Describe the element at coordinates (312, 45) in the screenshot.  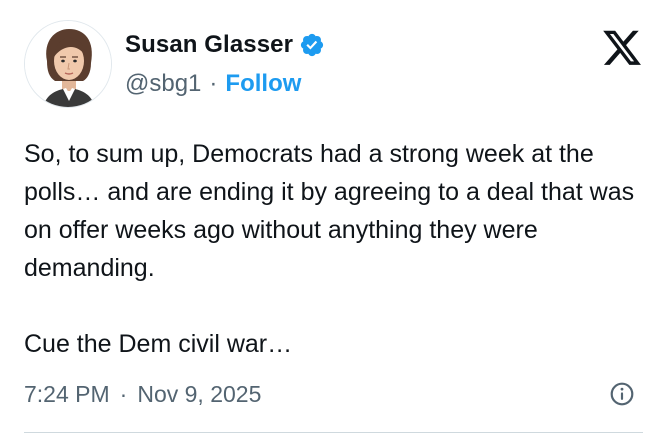
I see `verified-badge-icon` at that location.